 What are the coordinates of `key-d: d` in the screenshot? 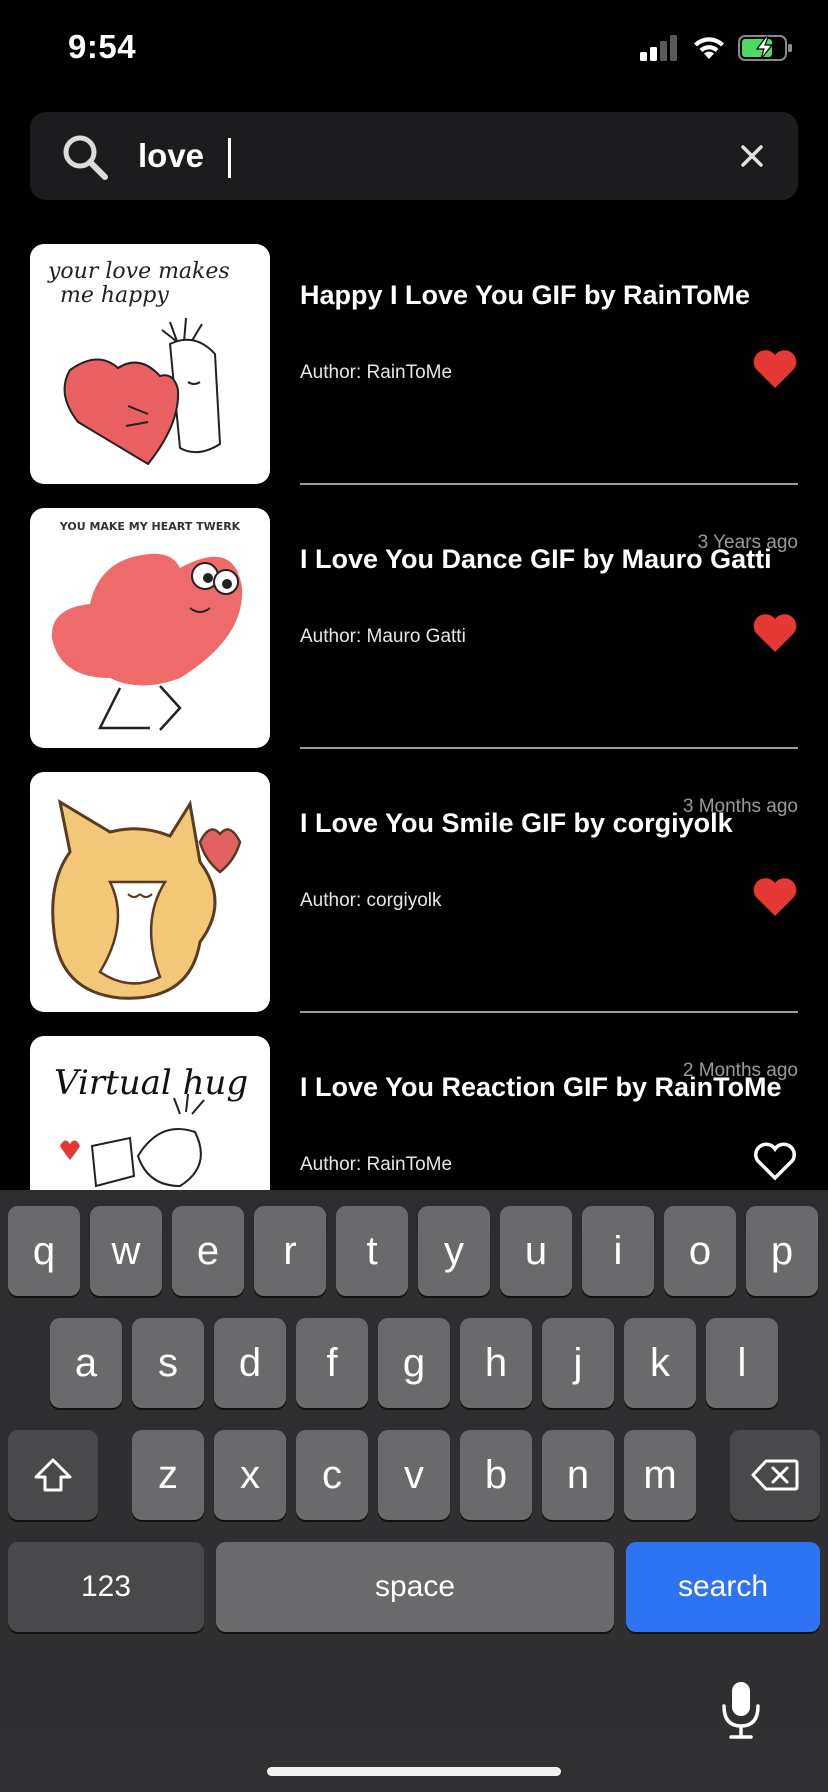 It's located at (250, 1363).